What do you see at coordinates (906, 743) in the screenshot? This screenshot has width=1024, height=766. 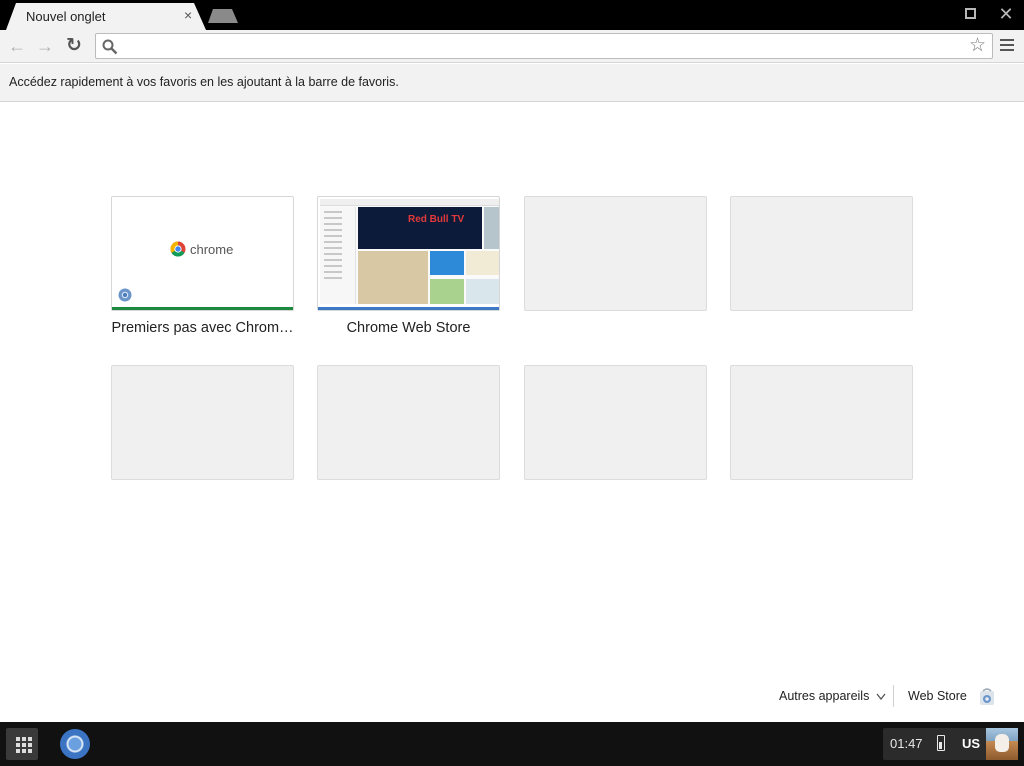 I see `clock: 01:47` at bounding box center [906, 743].